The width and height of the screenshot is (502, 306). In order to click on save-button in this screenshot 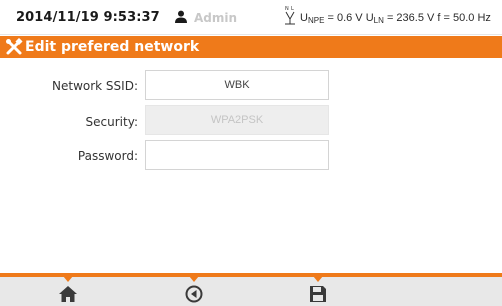, I will do `click(318, 291)`.